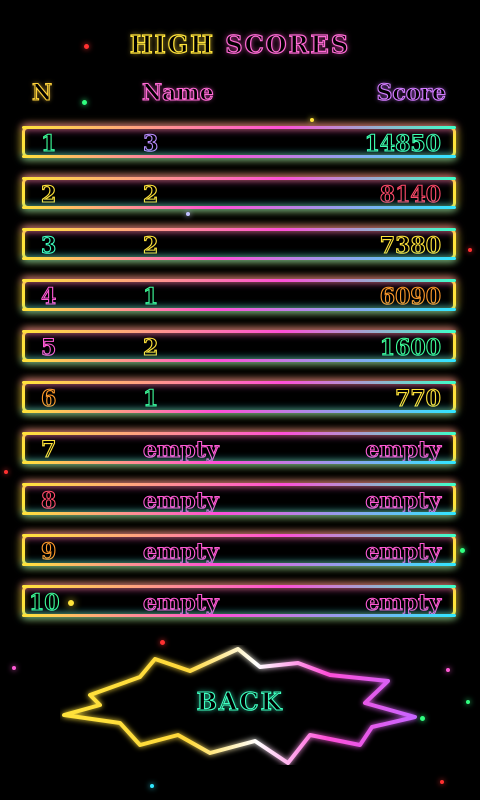 Image resolution: width=480 pixels, height=800 pixels. Describe the element at coordinates (239, 142) in the screenshot. I see `score-row-1: 1 3 14850` at that location.